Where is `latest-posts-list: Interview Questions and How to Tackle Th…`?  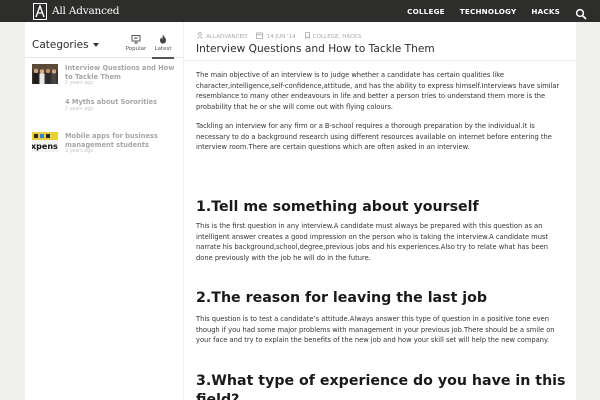 latest-posts-list: Interview Questions and How to Tackle Th… is located at coordinates (105, 115).